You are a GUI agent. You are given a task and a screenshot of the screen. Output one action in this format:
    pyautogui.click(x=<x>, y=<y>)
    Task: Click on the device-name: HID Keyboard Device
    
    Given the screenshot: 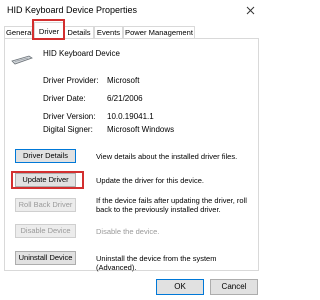 What is the action you would take?
    pyautogui.click(x=81, y=53)
    